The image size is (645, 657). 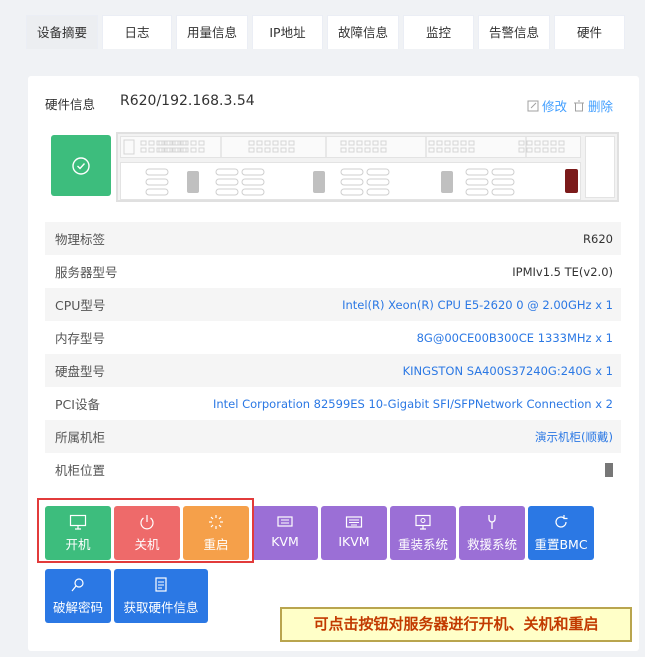 I want to click on server-illustration, so click(x=332, y=168).